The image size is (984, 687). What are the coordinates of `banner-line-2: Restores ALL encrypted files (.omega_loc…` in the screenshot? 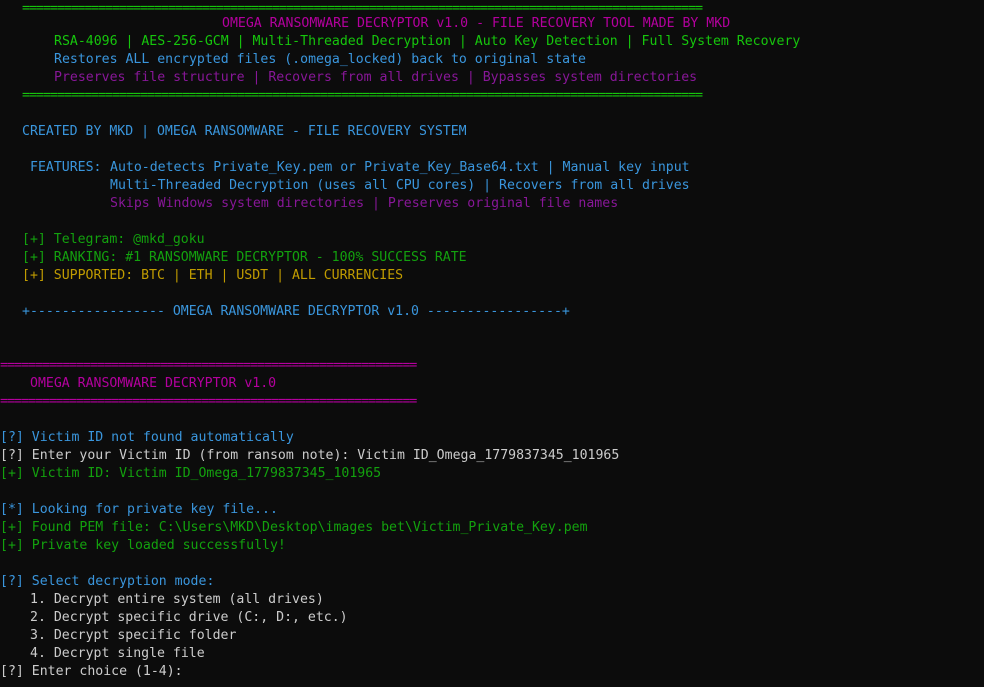 It's located at (320, 59).